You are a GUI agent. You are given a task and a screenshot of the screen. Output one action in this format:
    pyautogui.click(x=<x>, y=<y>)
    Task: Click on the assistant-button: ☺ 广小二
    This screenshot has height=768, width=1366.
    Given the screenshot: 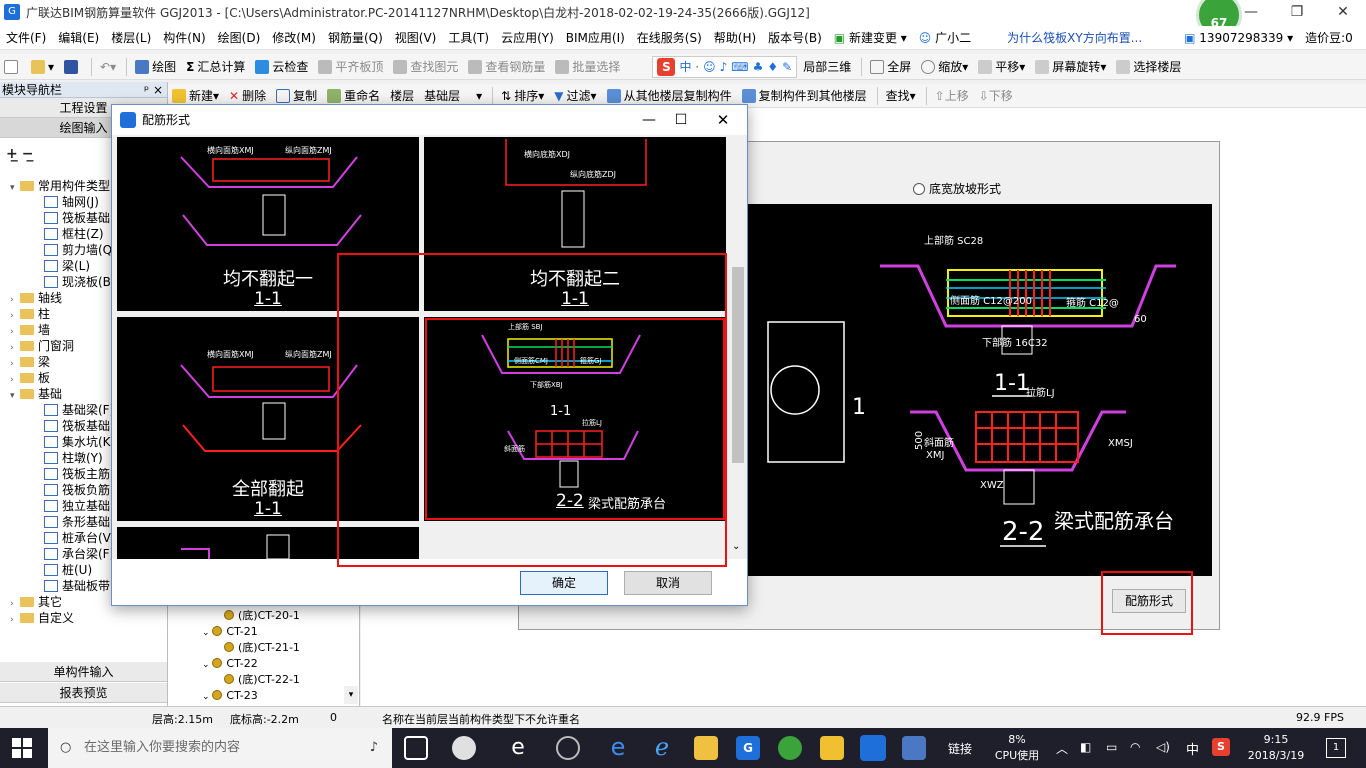 What is the action you would take?
    pyautogui.click(x=945, y=38)
    